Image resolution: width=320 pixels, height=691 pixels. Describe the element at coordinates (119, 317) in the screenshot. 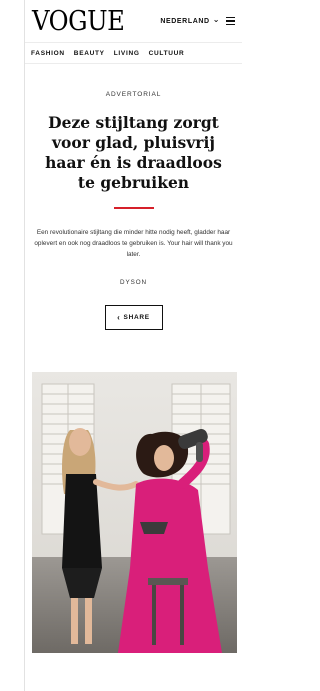

I see `share-icon: ‹` at that location.